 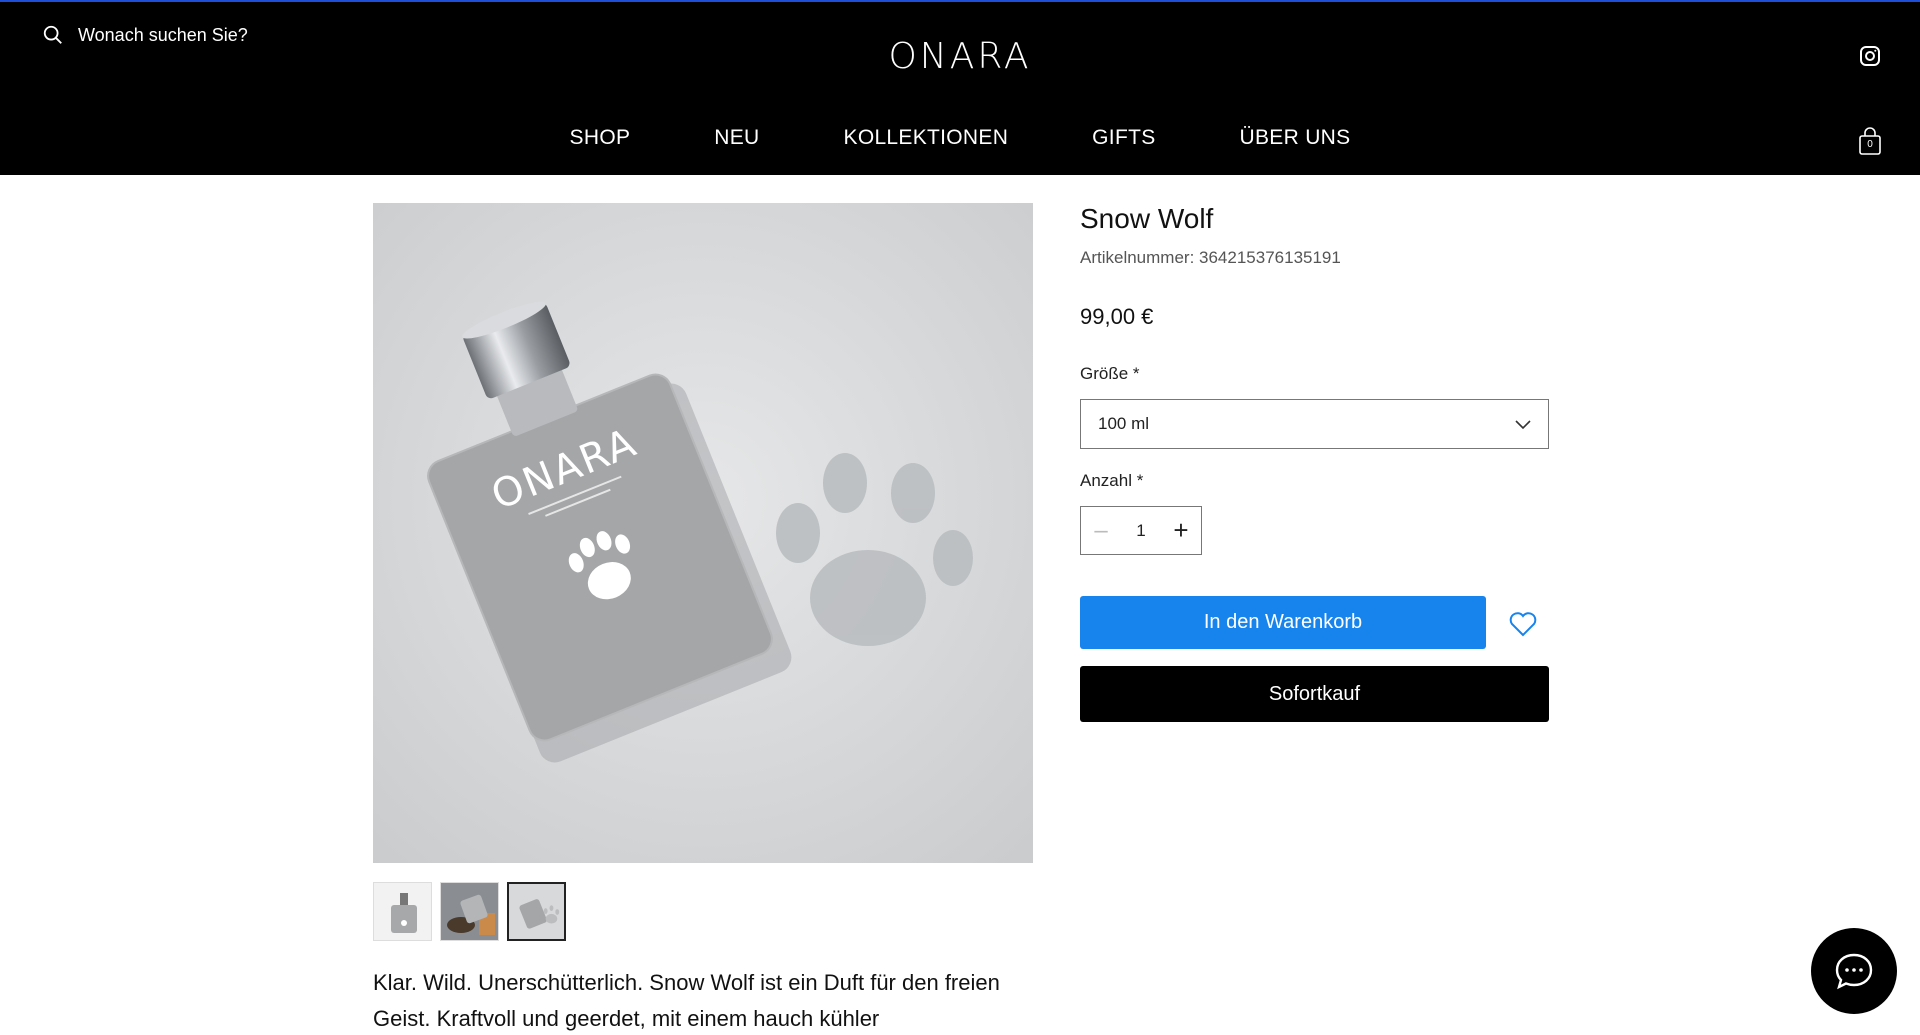 I want to click on cart-count: 0, so click(x=1870, y=144).